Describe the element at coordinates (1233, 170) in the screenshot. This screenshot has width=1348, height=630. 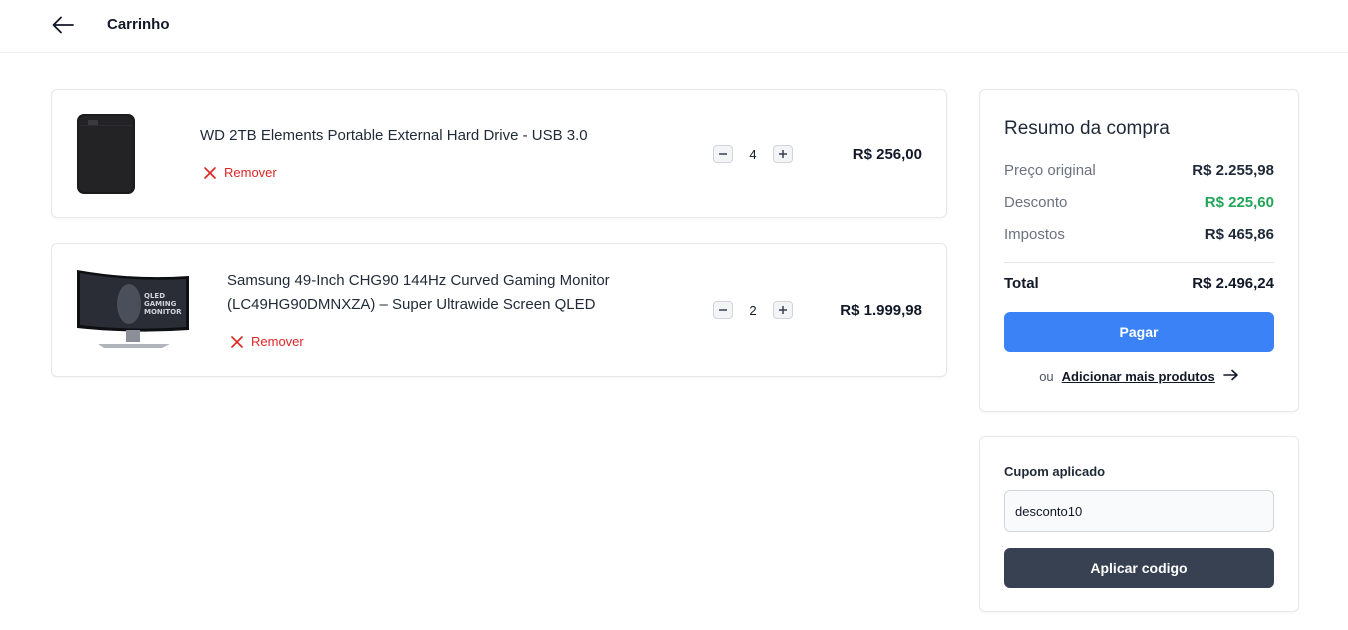
I see `original-price-value: R$ 2.255,98` at that location.